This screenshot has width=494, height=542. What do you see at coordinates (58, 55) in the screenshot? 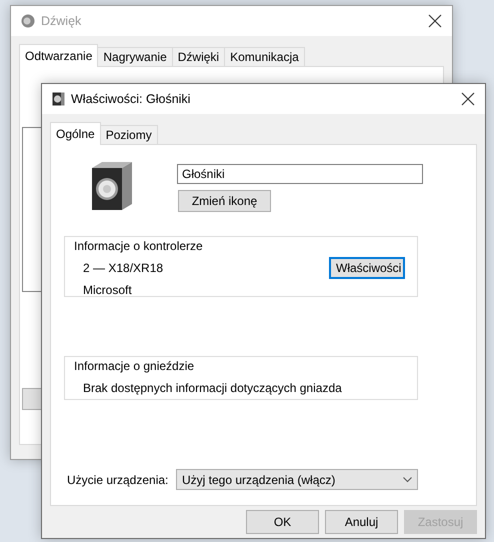
I see `tab: Odtwarzanie` at bounding box center [58, 55].